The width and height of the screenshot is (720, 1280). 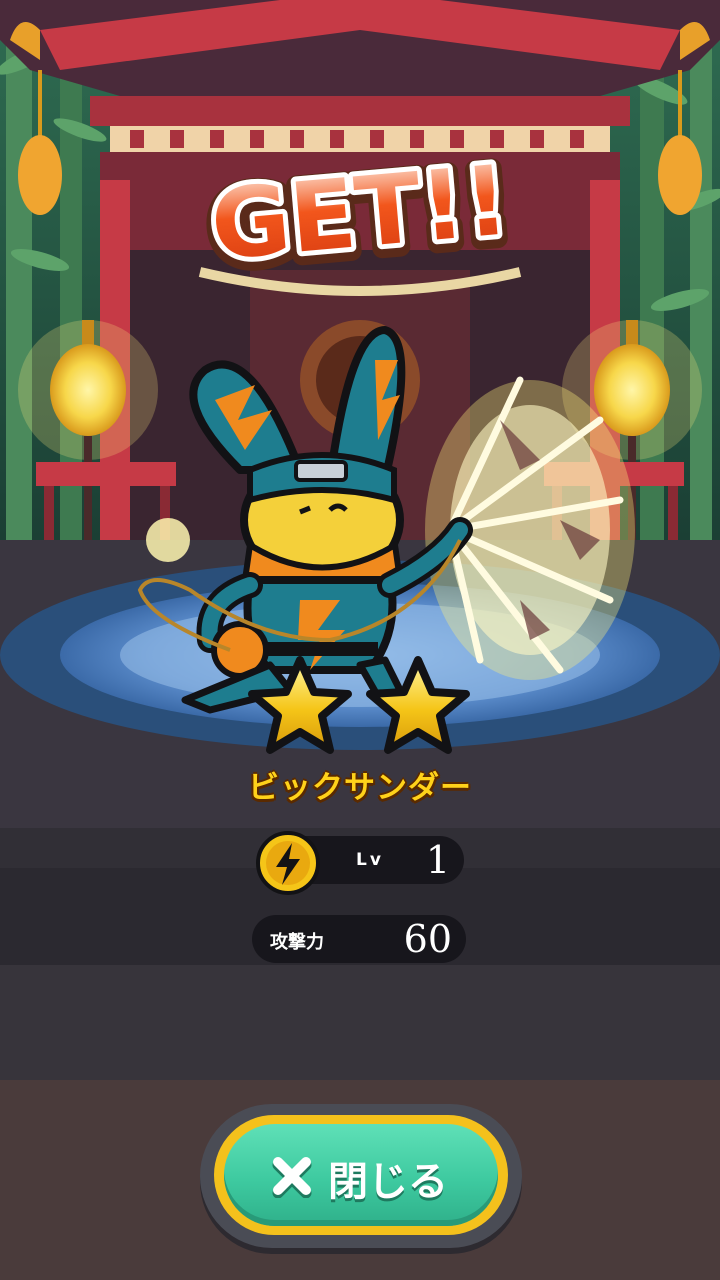 I want to click on rarity-stars, so click(x=359, y=705).